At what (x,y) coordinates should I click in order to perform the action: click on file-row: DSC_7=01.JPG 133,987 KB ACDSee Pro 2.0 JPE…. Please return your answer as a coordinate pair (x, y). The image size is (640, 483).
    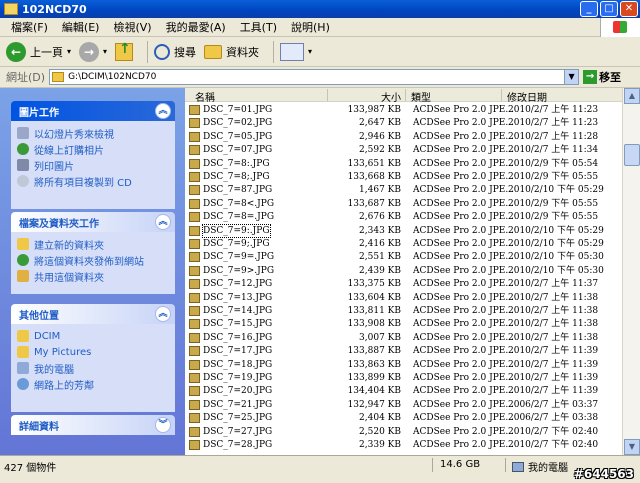
    Looking at the image, I should click on (403, 110).